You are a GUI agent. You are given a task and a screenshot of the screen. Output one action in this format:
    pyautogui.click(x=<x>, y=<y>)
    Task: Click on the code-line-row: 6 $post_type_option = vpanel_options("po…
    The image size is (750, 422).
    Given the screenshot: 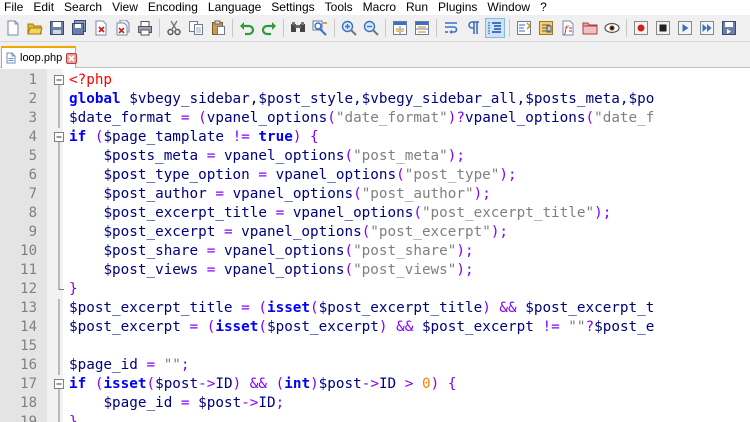 What is the action you would take?
    pyautogui.click(x=375, y=175)
    